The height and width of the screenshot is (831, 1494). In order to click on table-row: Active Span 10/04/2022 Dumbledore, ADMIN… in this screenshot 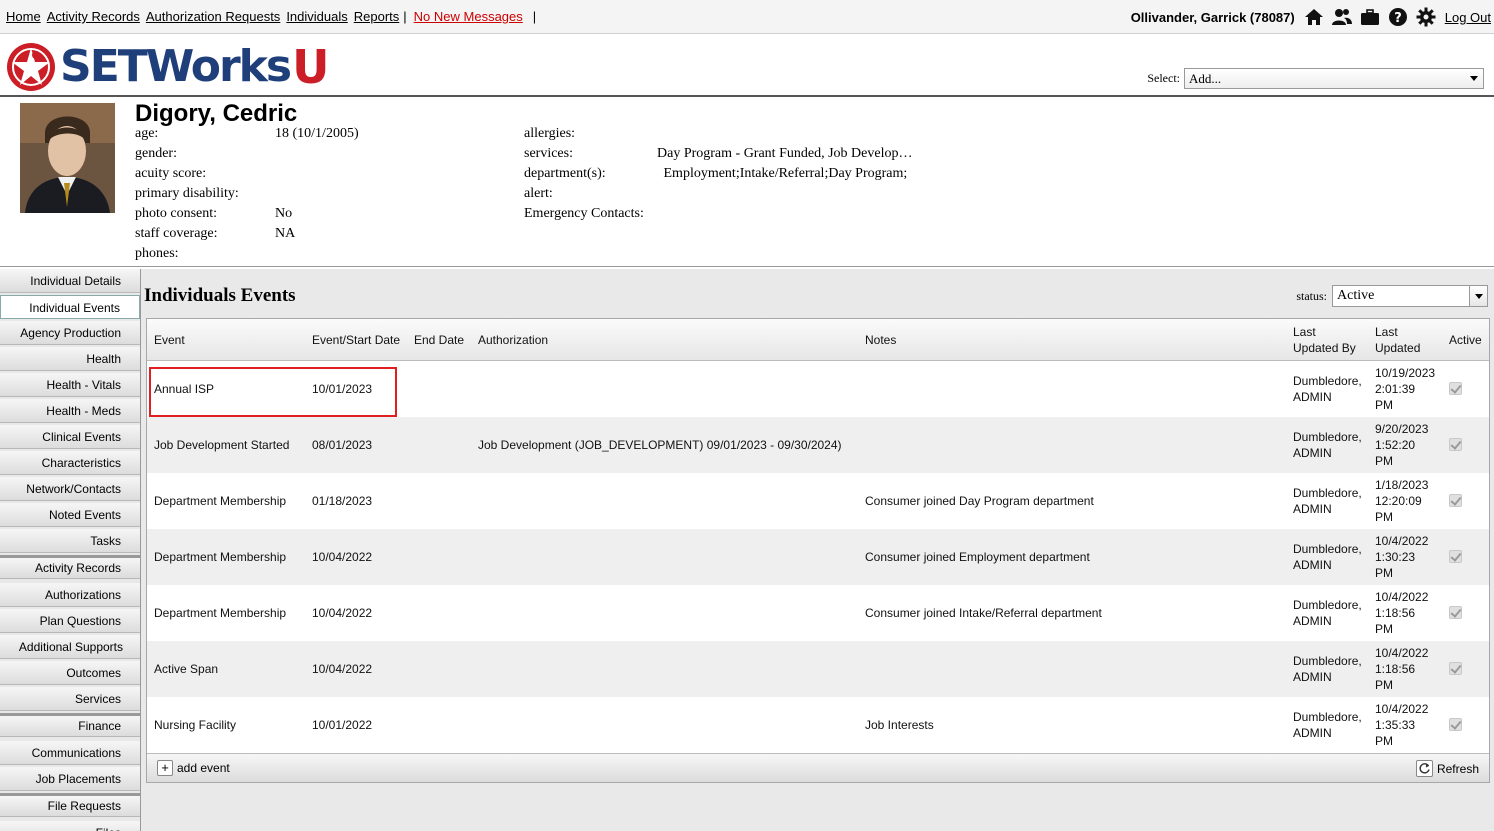, I will do `click(818, 669)`.